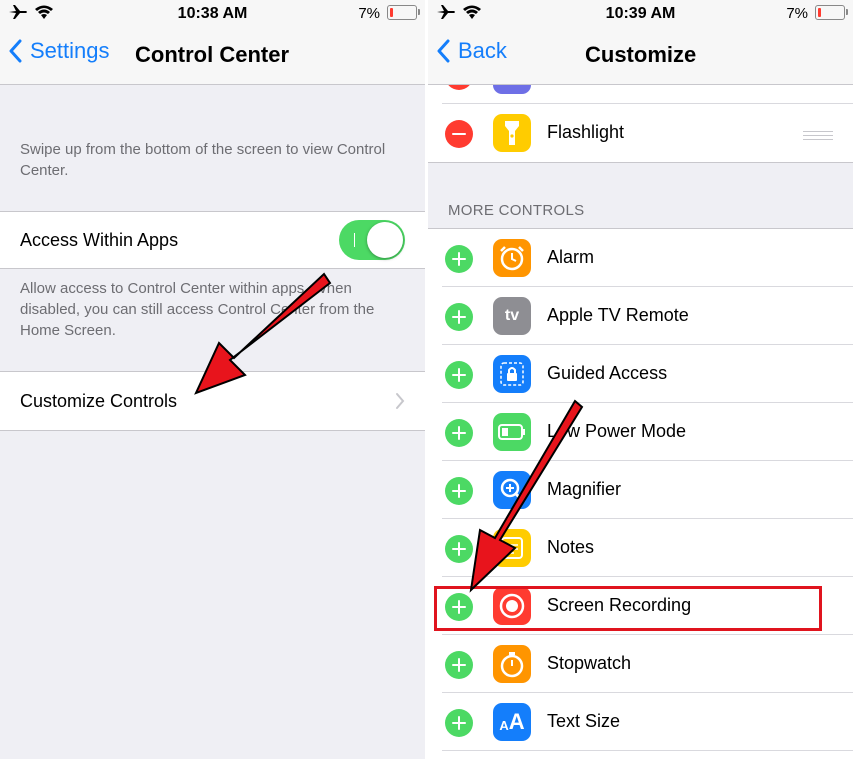 This screenshot has height=759, width=853. Describe the element at coordinates (512, 548) in the screenshot. I see `notes-icon` at that location.